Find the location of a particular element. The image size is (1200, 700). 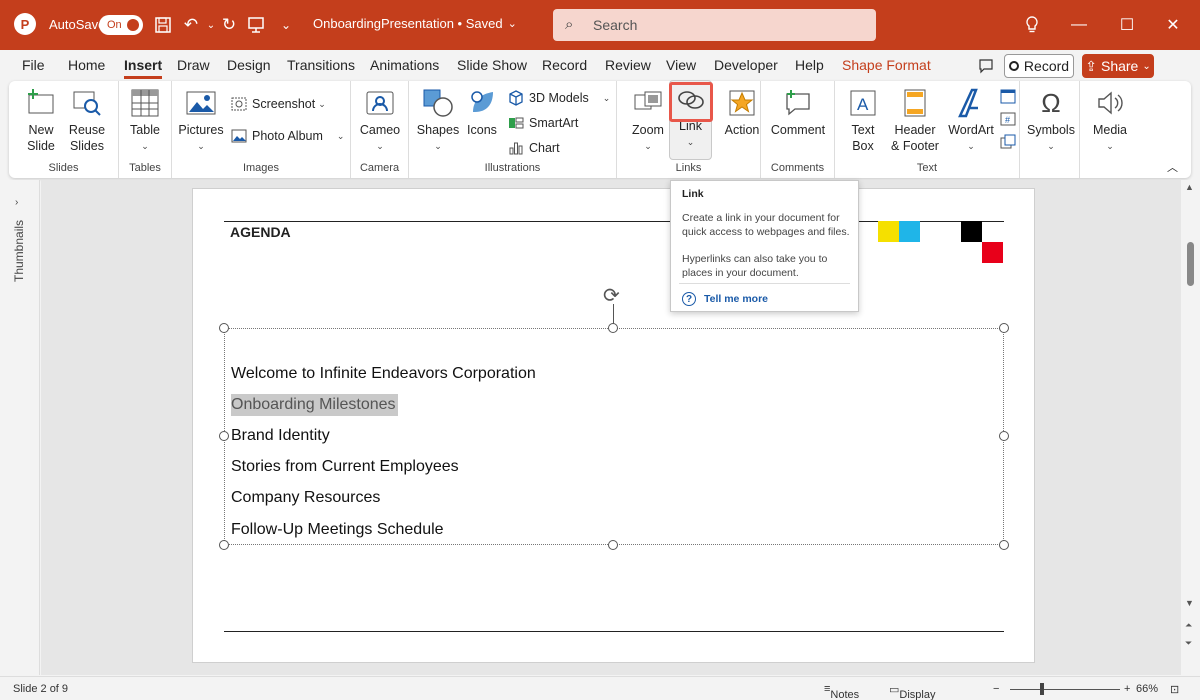

tab-insert: Insert is located at coordinates (143, 68).